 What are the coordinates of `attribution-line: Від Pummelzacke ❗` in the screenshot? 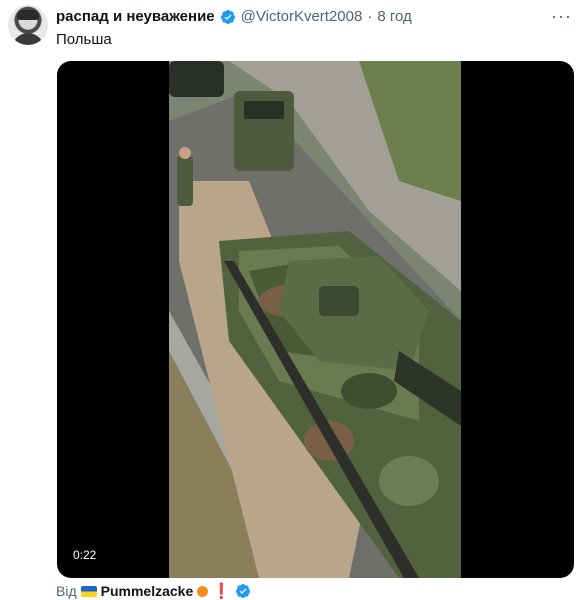 It's located at (153, 591).